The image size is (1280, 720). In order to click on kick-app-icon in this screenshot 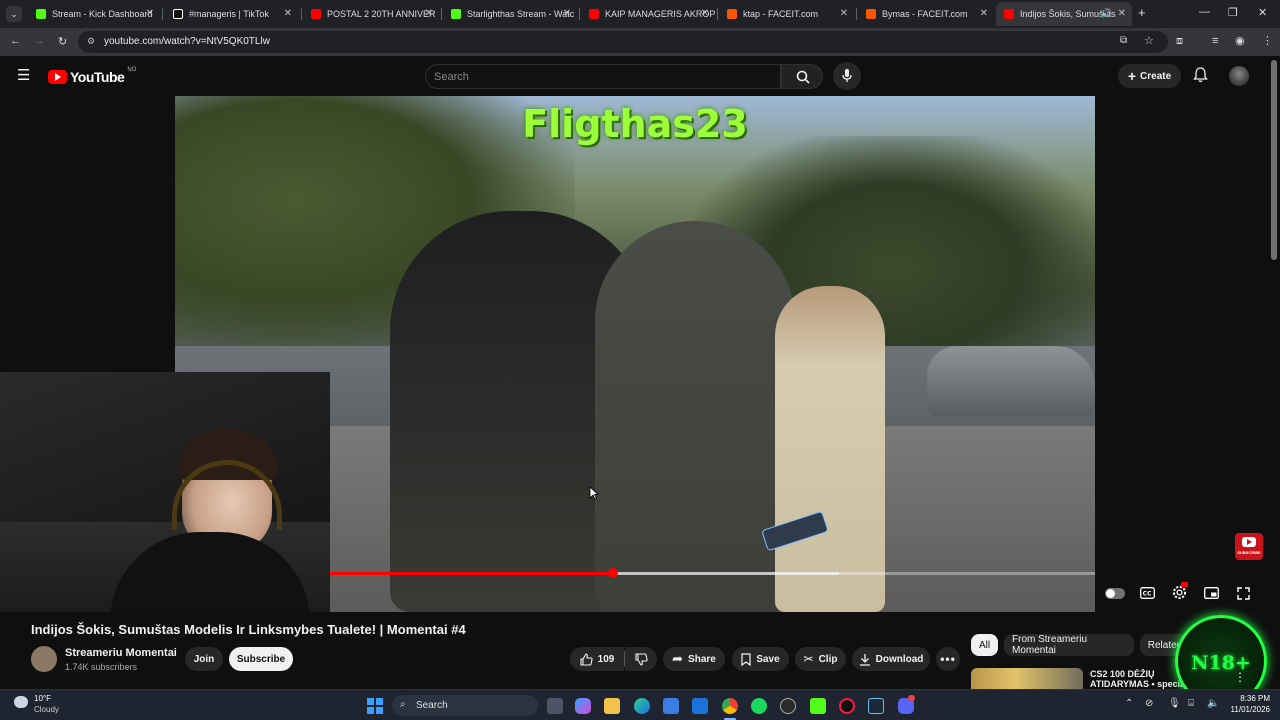, I will do `click(818, 706)`.